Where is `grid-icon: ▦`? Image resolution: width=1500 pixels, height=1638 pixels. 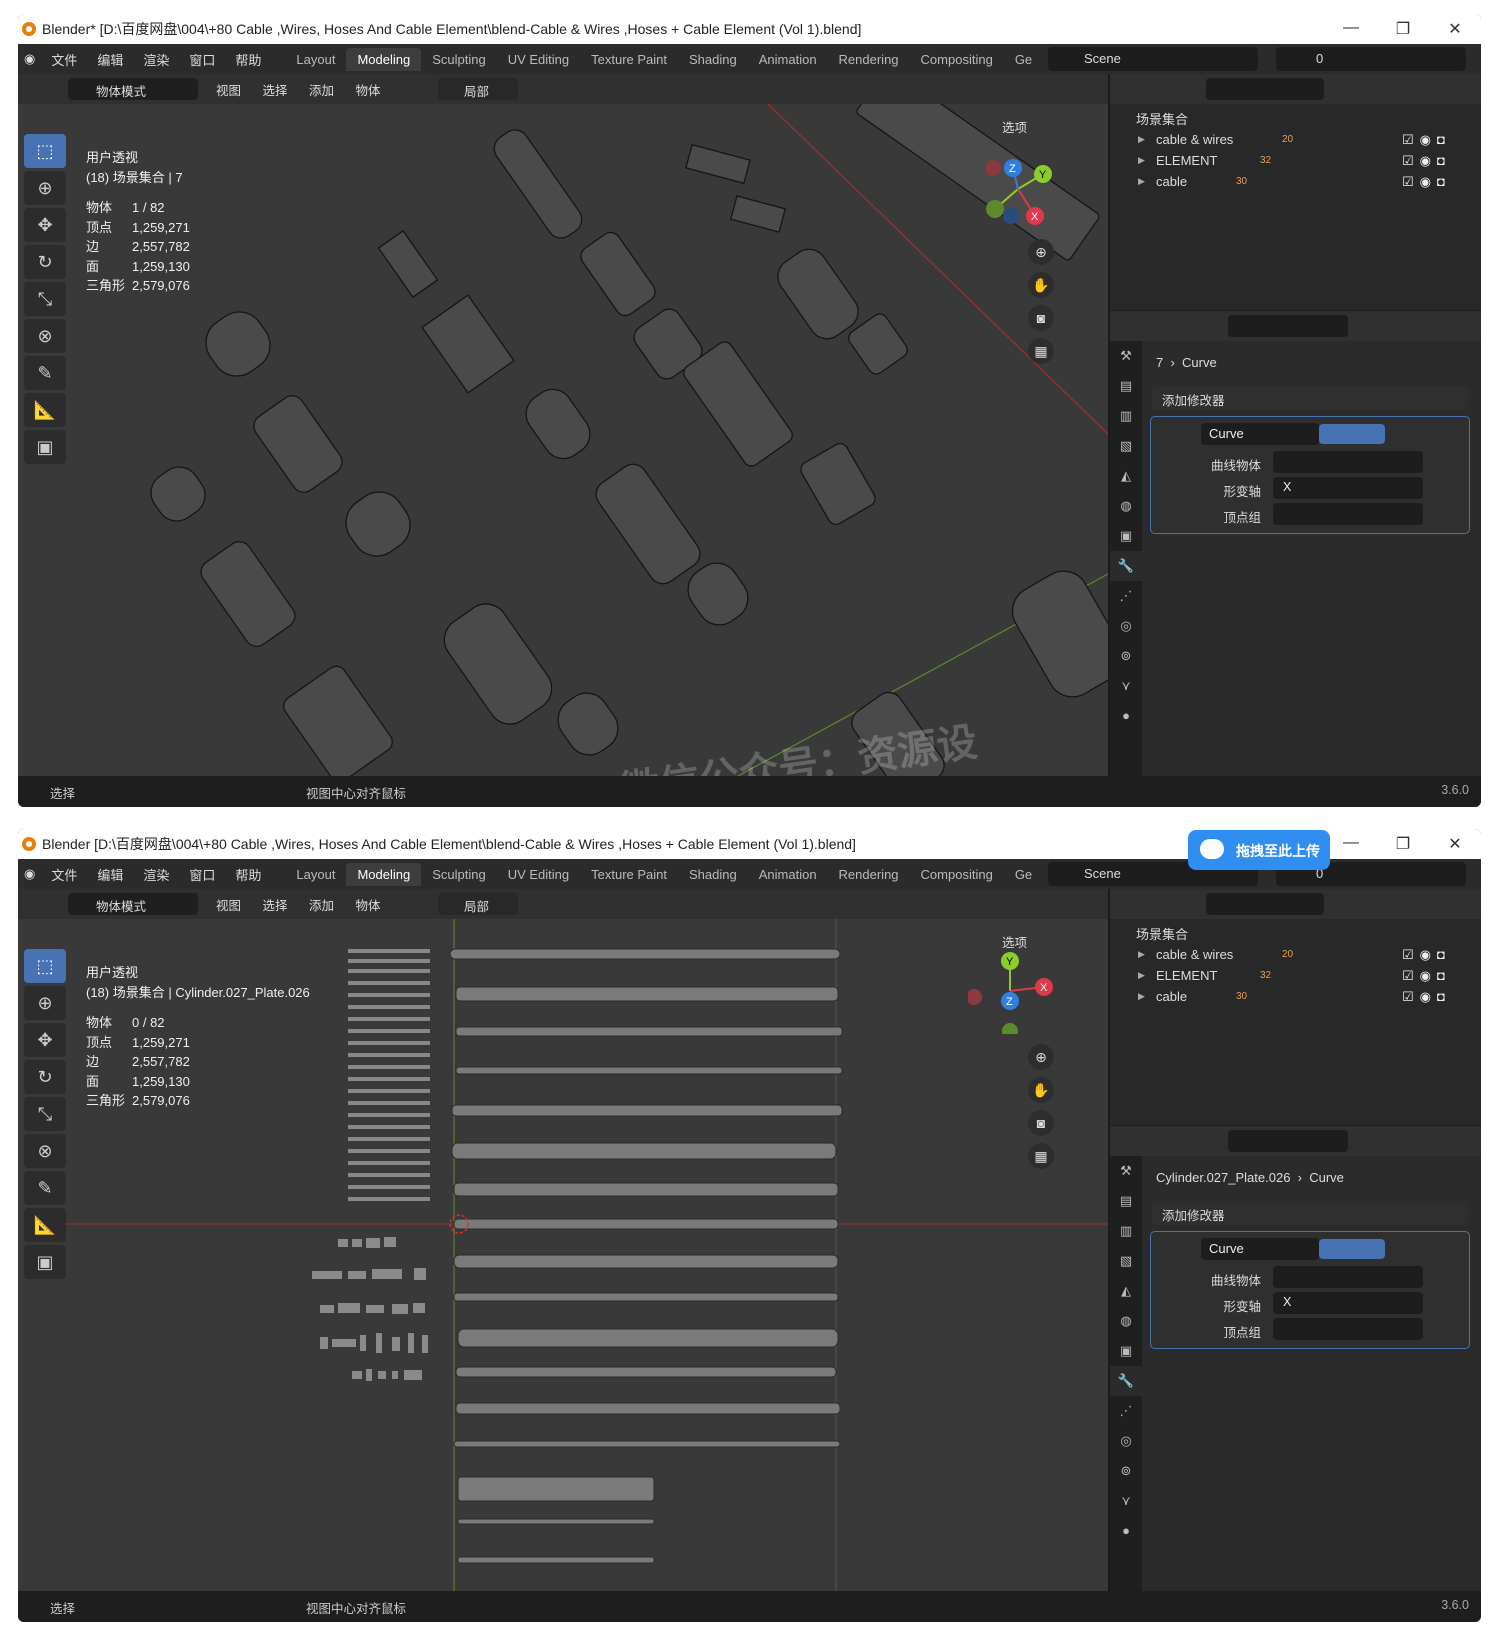 grid-icon: ▦ is located at coordinates (1041, 351).